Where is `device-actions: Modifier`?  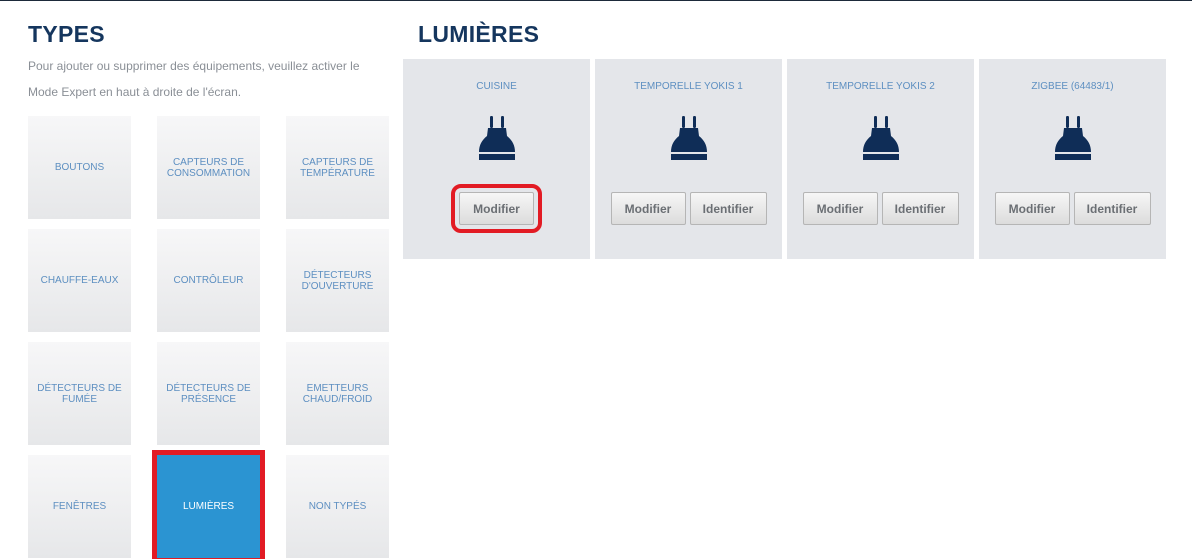
device-actions: Modifier is located at coordinates (496, 208).